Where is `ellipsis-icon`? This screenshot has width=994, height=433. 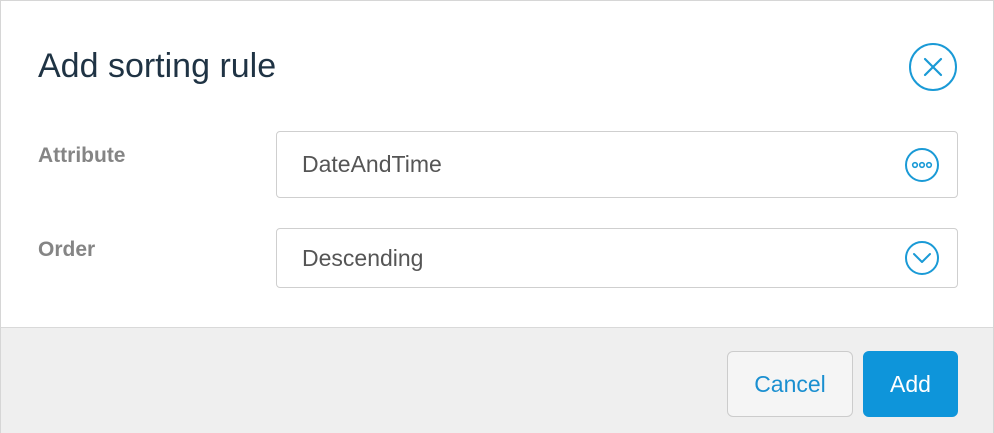
ellipsis-icon is located at coordinates (922, 164).